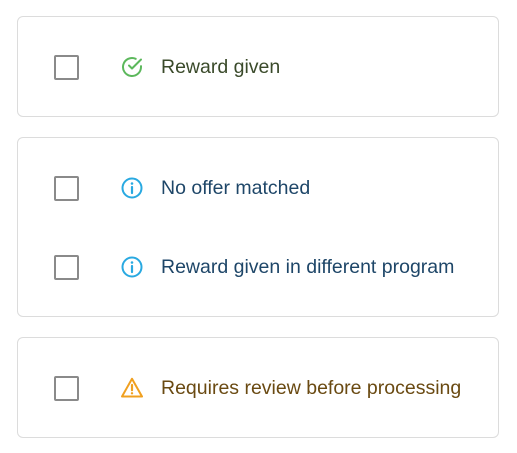 This screenshot has height=453, width=517. Describe the element at coordinates (132, 67) in the screenshot. I see `check-circle-icon` at that location.